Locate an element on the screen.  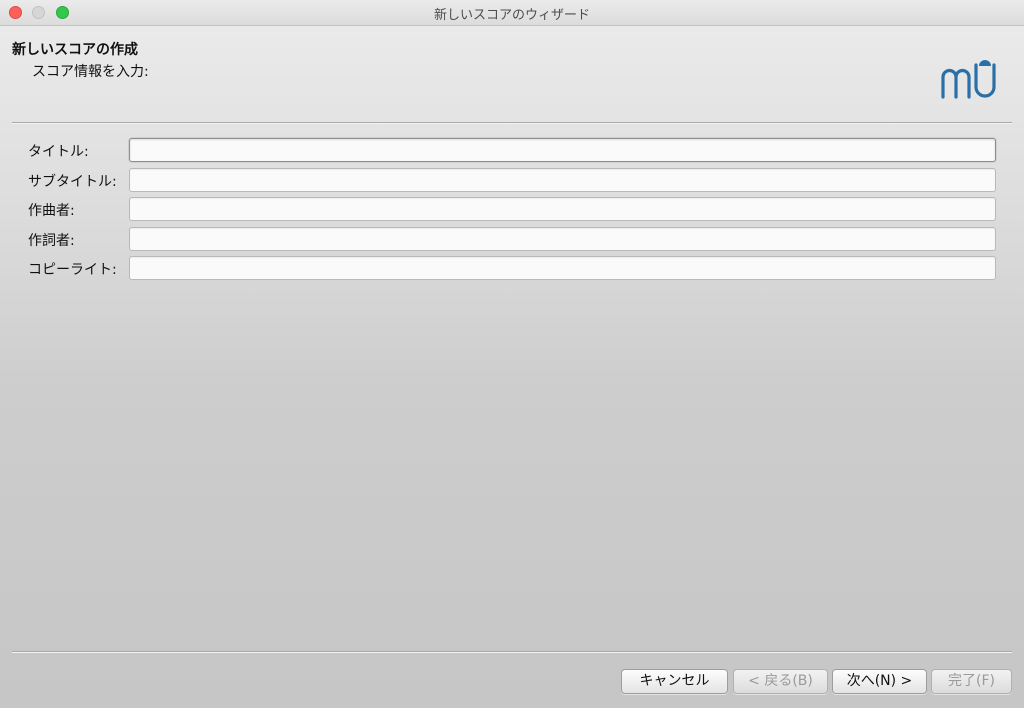
subtitle-field-row: サブタイトル: is located at coordinates (512, 180).